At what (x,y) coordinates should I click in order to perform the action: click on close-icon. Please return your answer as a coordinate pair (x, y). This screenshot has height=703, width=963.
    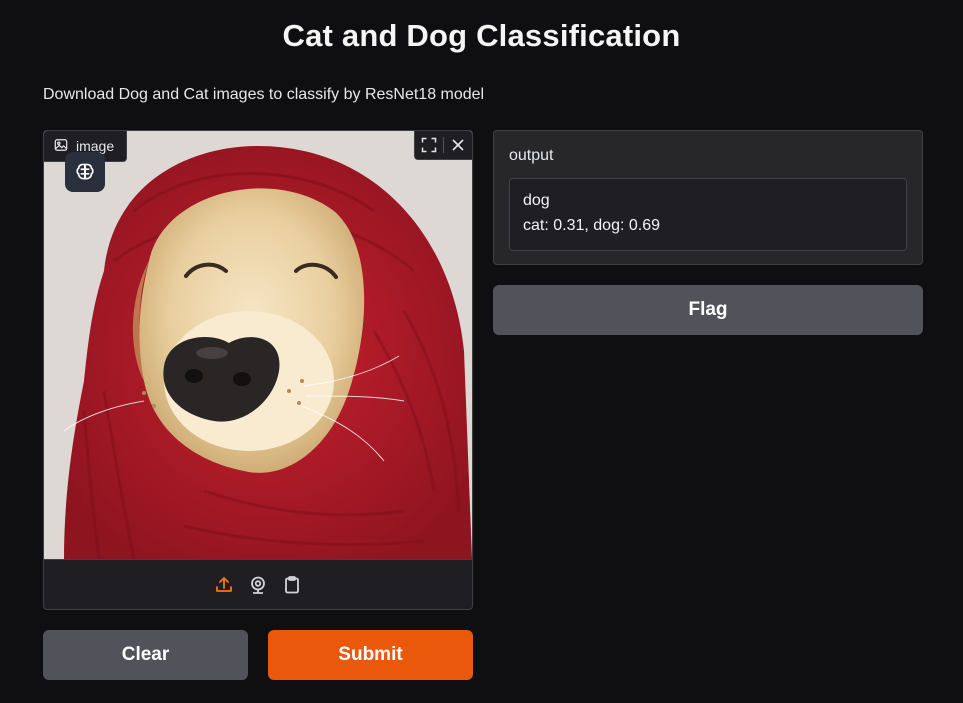
    Looking at the image, I should click on (458, 145).